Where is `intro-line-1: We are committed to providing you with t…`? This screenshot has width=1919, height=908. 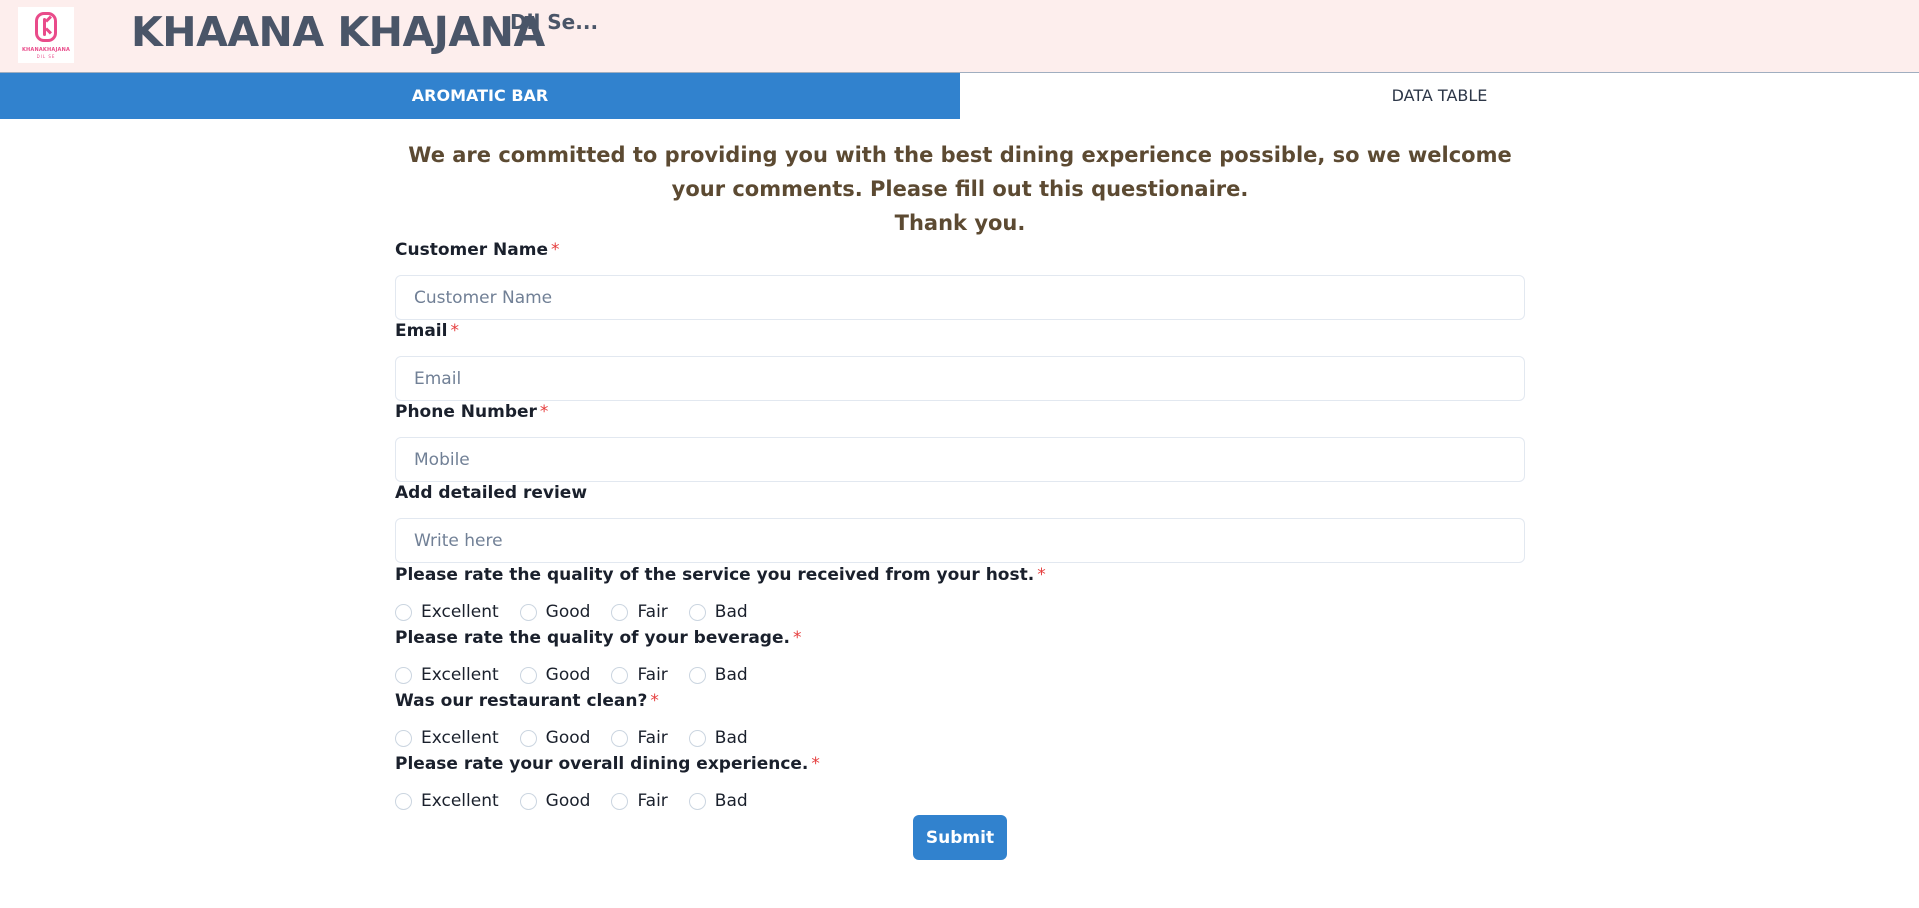 intro-line-1: We are committed to providing you with t… is located at coordinates (960, 172).